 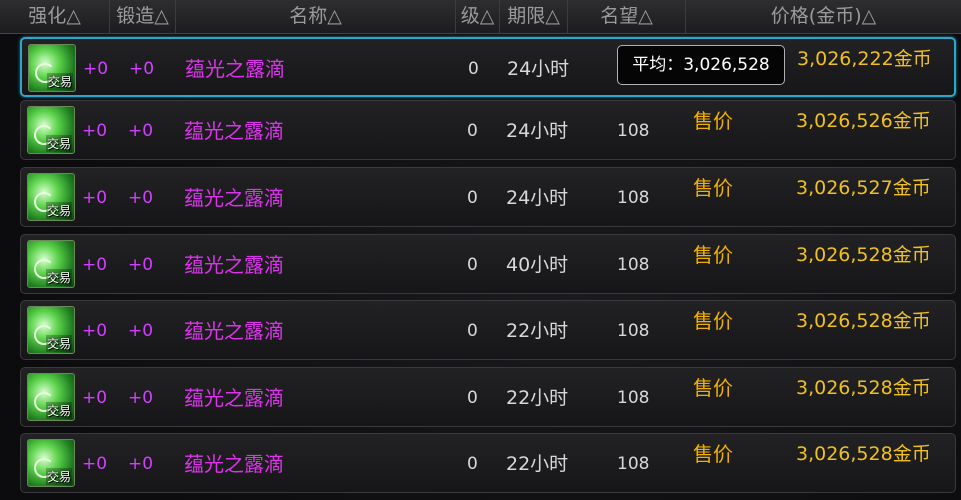 What do you see at coordinates (823, 16) in the screenshot?
I see `header-price: 价格(金币)△` at bounding box center [823, 16].